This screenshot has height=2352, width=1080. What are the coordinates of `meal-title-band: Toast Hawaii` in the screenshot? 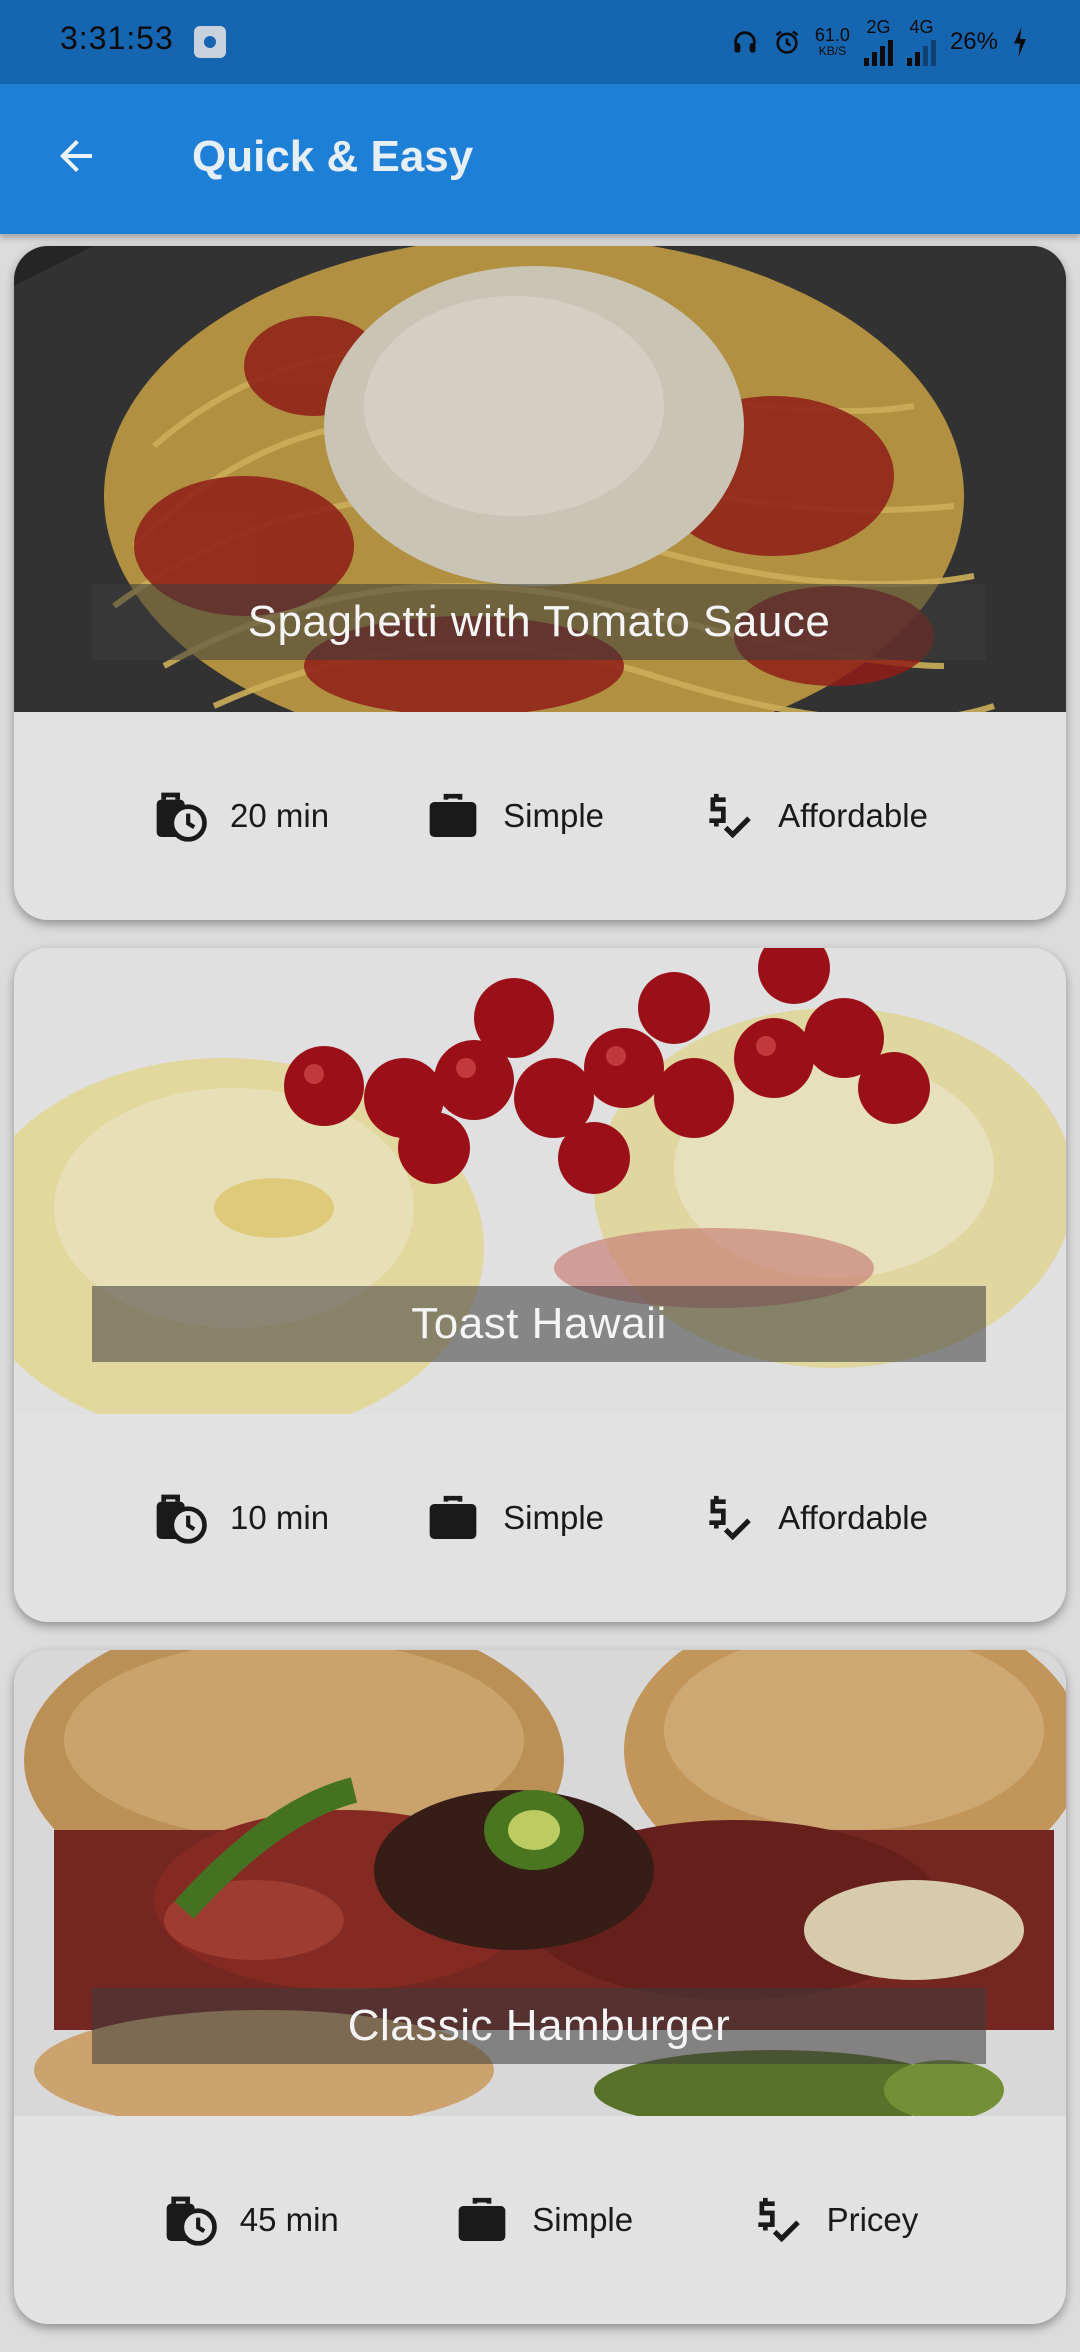 It's located at (539, 1324).